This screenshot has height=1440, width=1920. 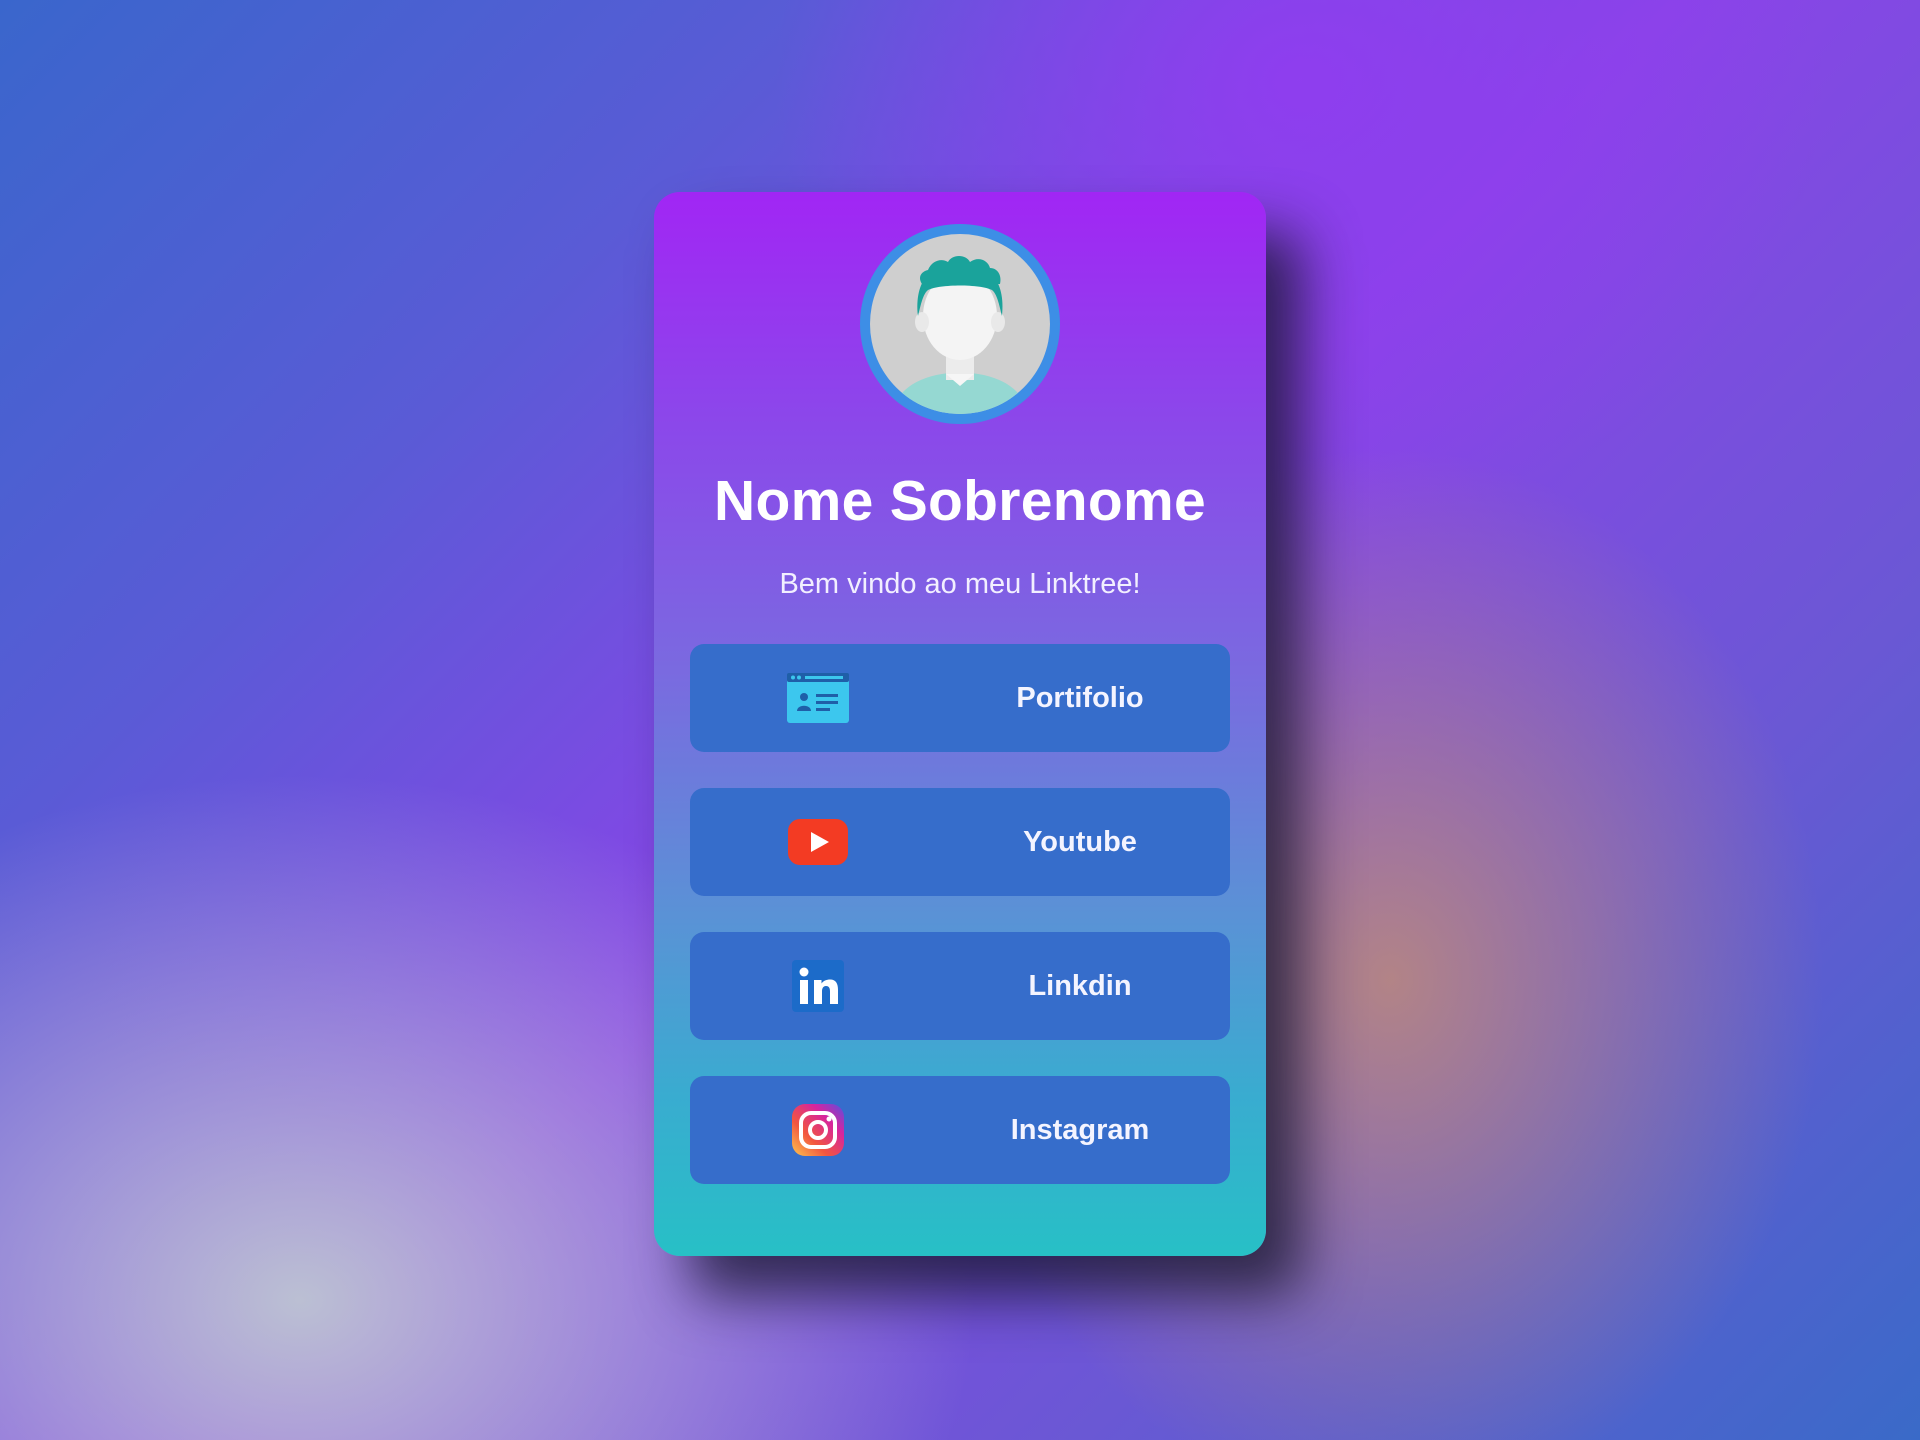 What do you see at coordinates (1080, 698) in the screenshot?
I see `portfolio-link-label: Portifolio` at bounding box center [1080, 698].